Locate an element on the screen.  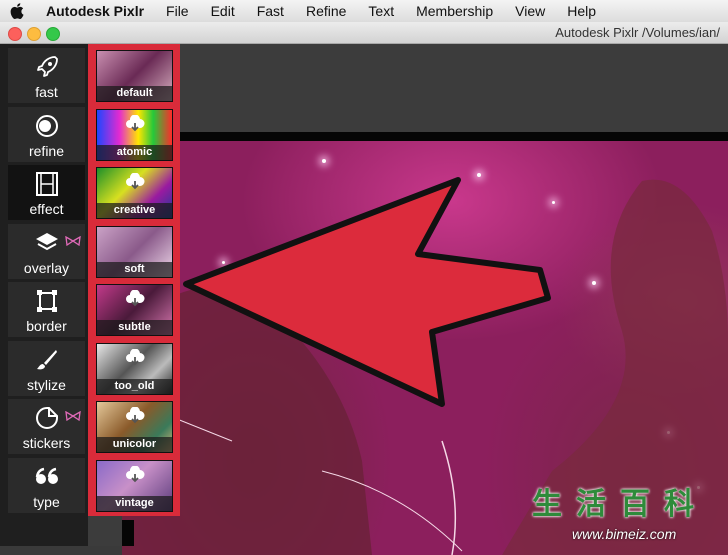
brush-icon is located at coordinates (46, 360).